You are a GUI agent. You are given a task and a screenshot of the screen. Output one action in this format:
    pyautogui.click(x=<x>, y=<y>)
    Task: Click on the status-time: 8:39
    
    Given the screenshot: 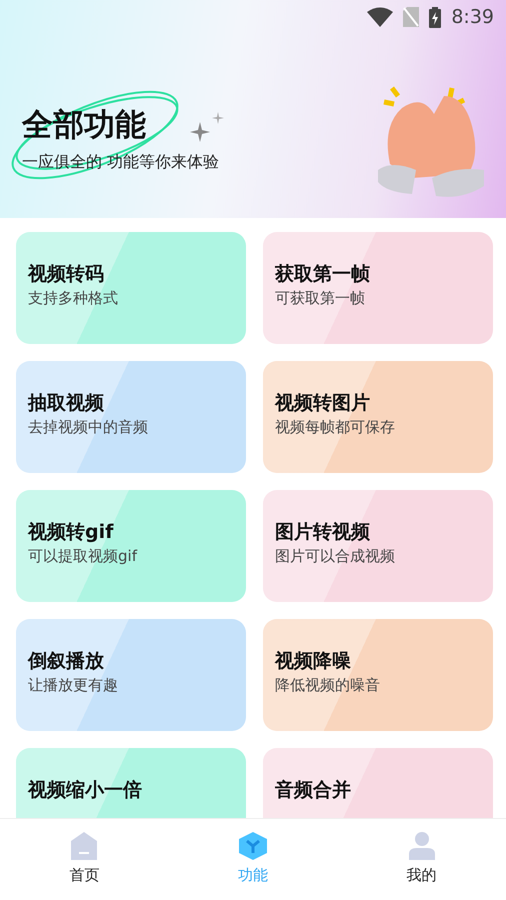 What is the action you would take?
    pyautogui.click(x=472, y=17)
    